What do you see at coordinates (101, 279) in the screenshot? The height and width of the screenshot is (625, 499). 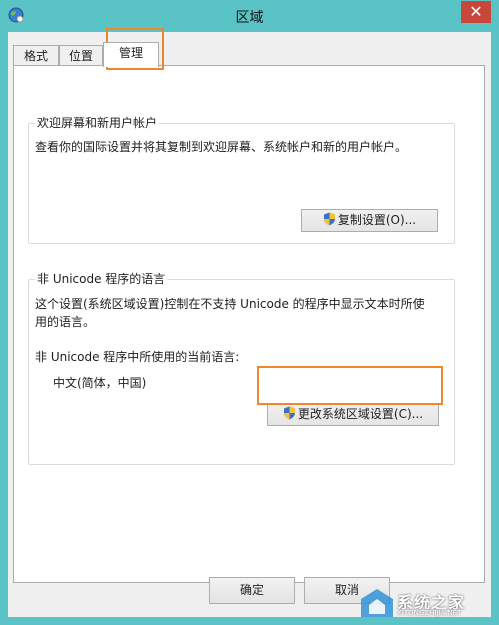 I see `non-unicode-group-title: 非 Unicode 程序的语言` at bounding box center [101, 279].